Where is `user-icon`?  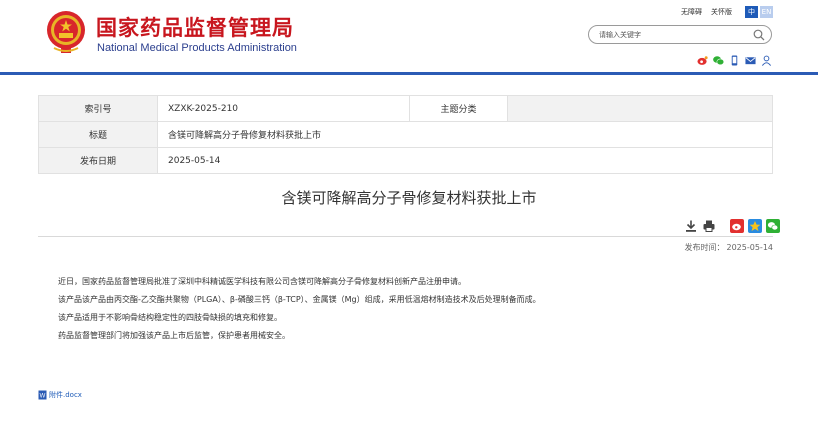
user-icon is located at coordinates (766, 58).